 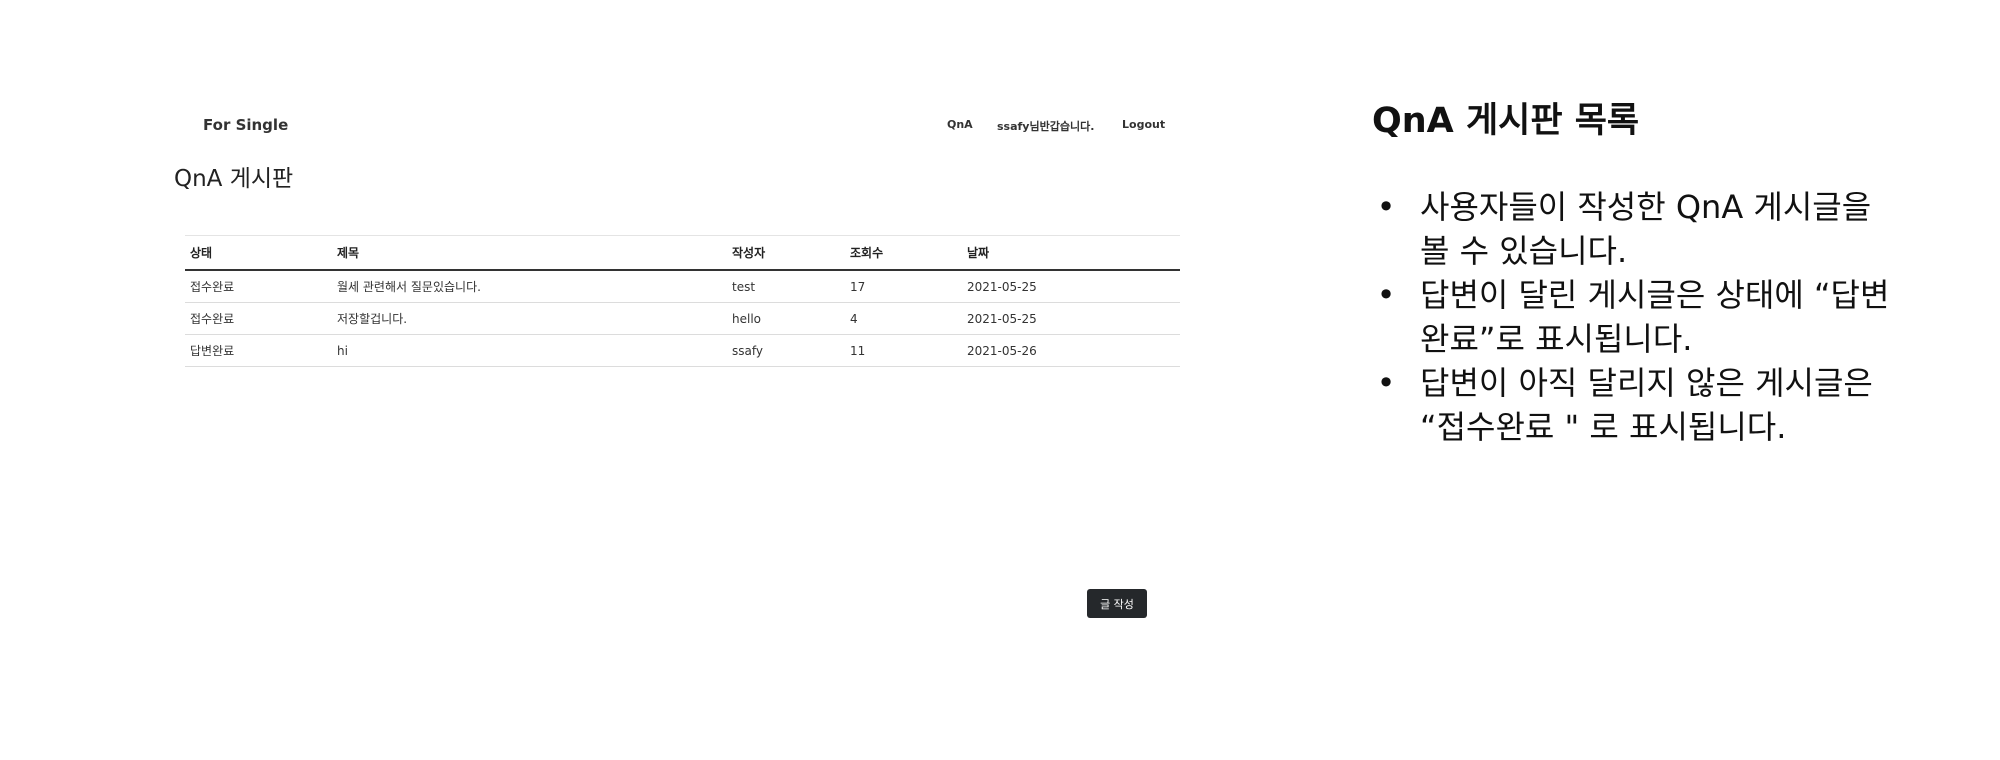 I want to click on cell-title: 월세 관련해서 질문있습니다., so click(x=529, y=286).